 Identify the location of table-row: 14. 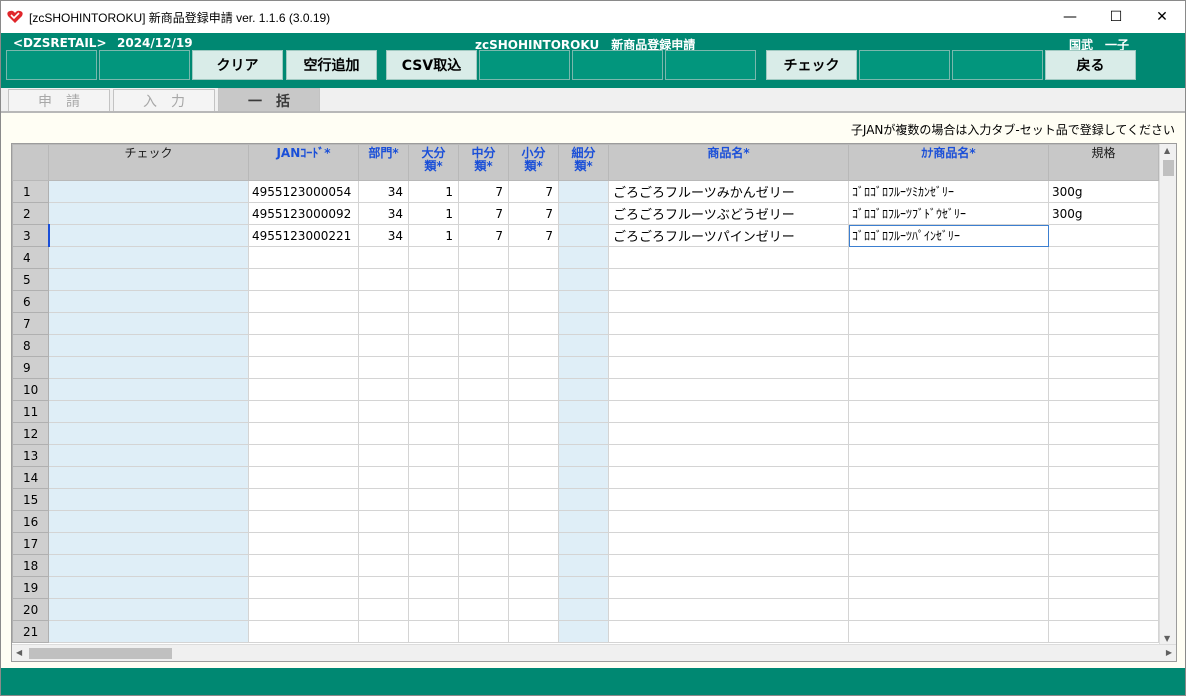
(585, 477).